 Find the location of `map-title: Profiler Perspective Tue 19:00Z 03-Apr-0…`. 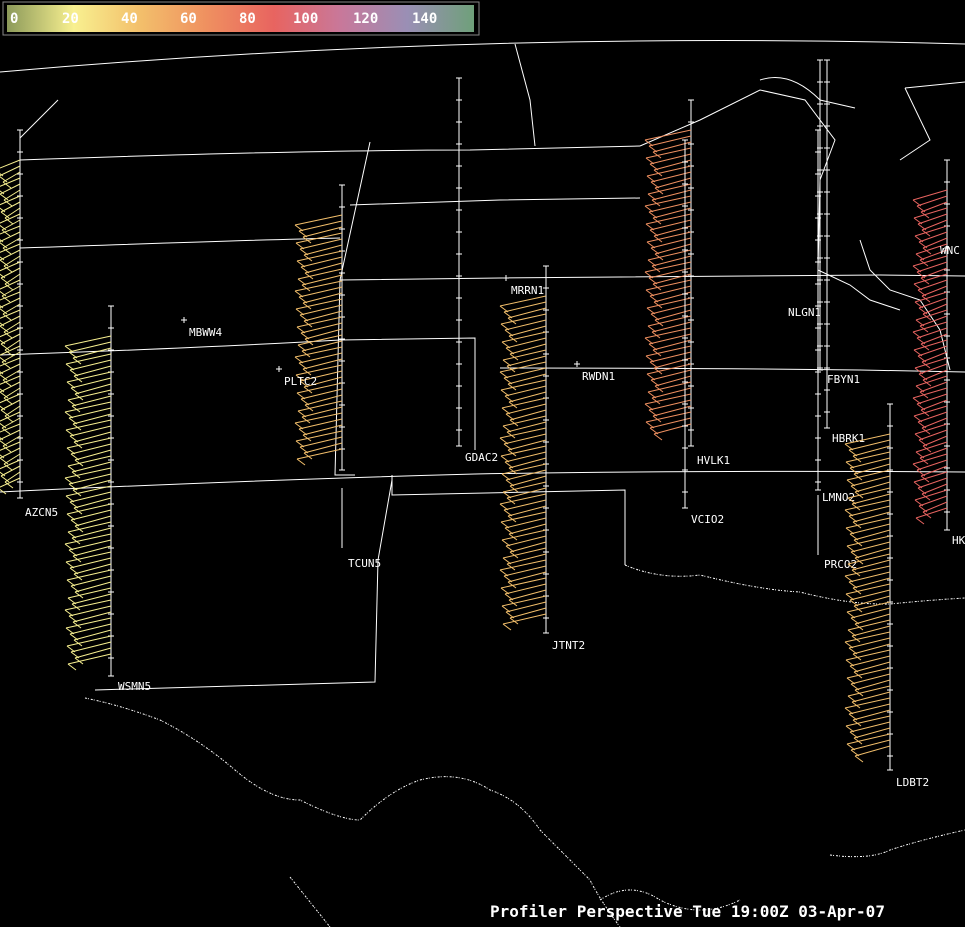

map-title: Profiler Perspective Tue 19:00Z 03-Apr-0… is located at coordinates (687, 911).